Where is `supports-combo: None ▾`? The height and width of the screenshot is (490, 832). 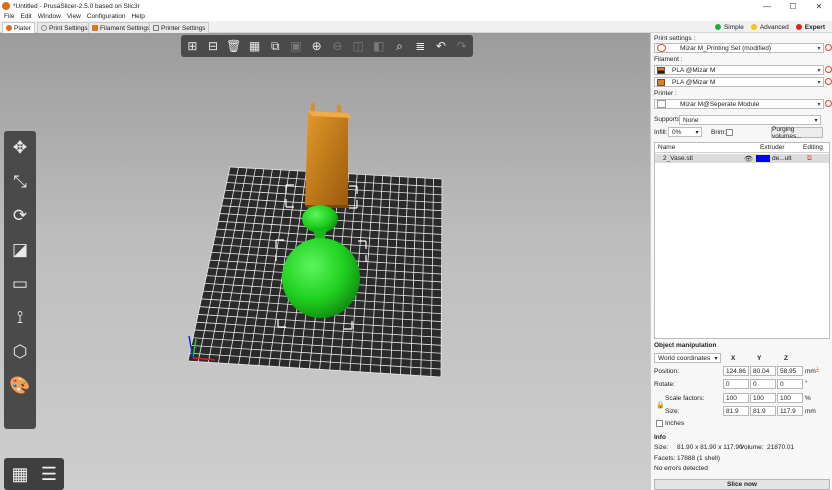 supports-combo: None ▾ is located at coordinates (750, 120).